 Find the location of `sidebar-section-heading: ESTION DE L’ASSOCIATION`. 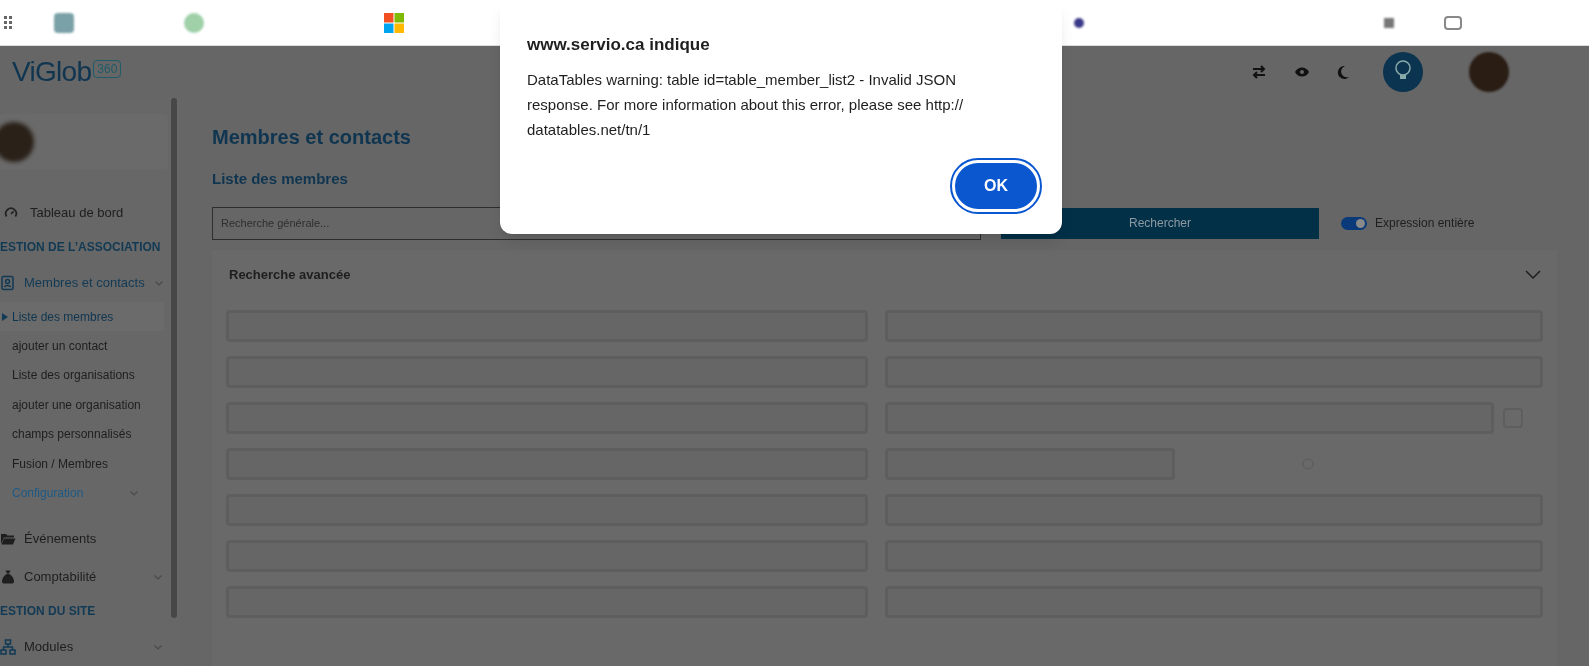

sidebar-section-heading: ESTION DE L’ASSOCIATION is located at coordinates (81, 247).